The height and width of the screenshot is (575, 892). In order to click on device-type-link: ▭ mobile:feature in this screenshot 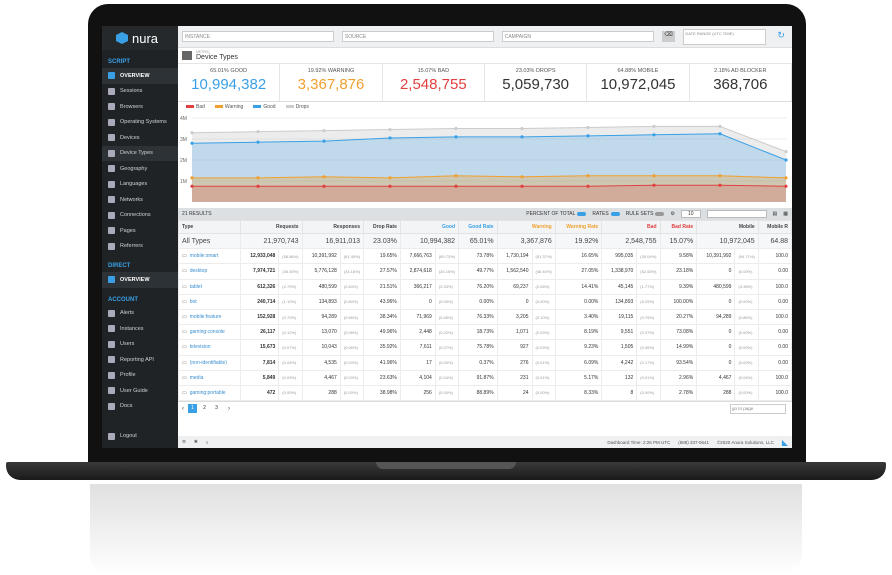, I will do `click(209, 317)`.